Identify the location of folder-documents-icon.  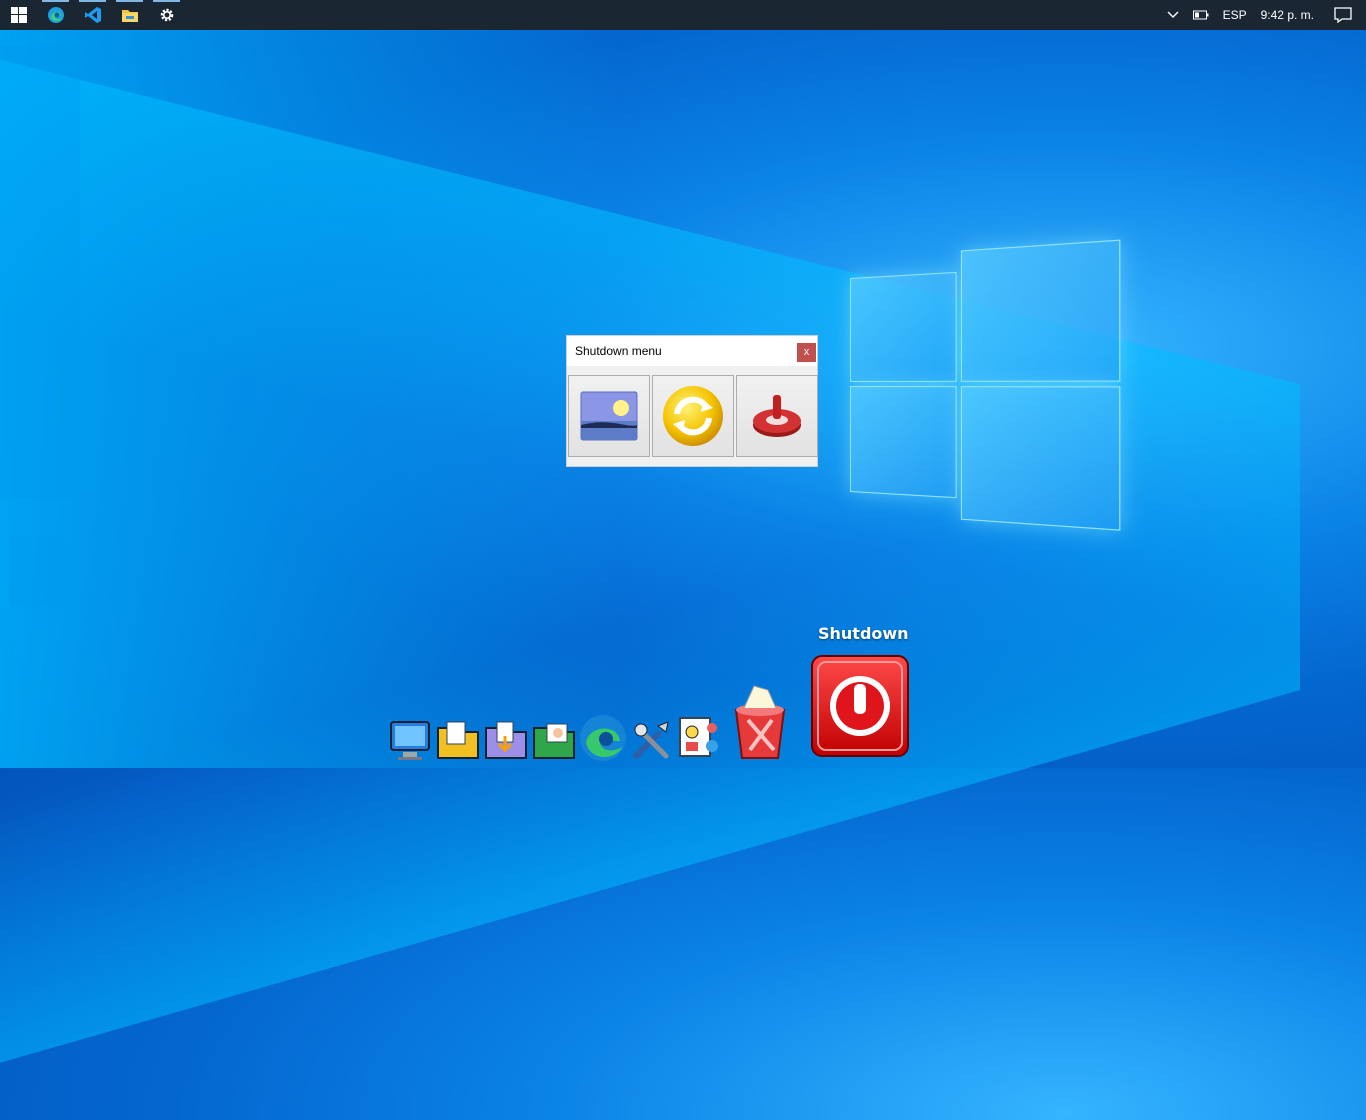
(458, 740).